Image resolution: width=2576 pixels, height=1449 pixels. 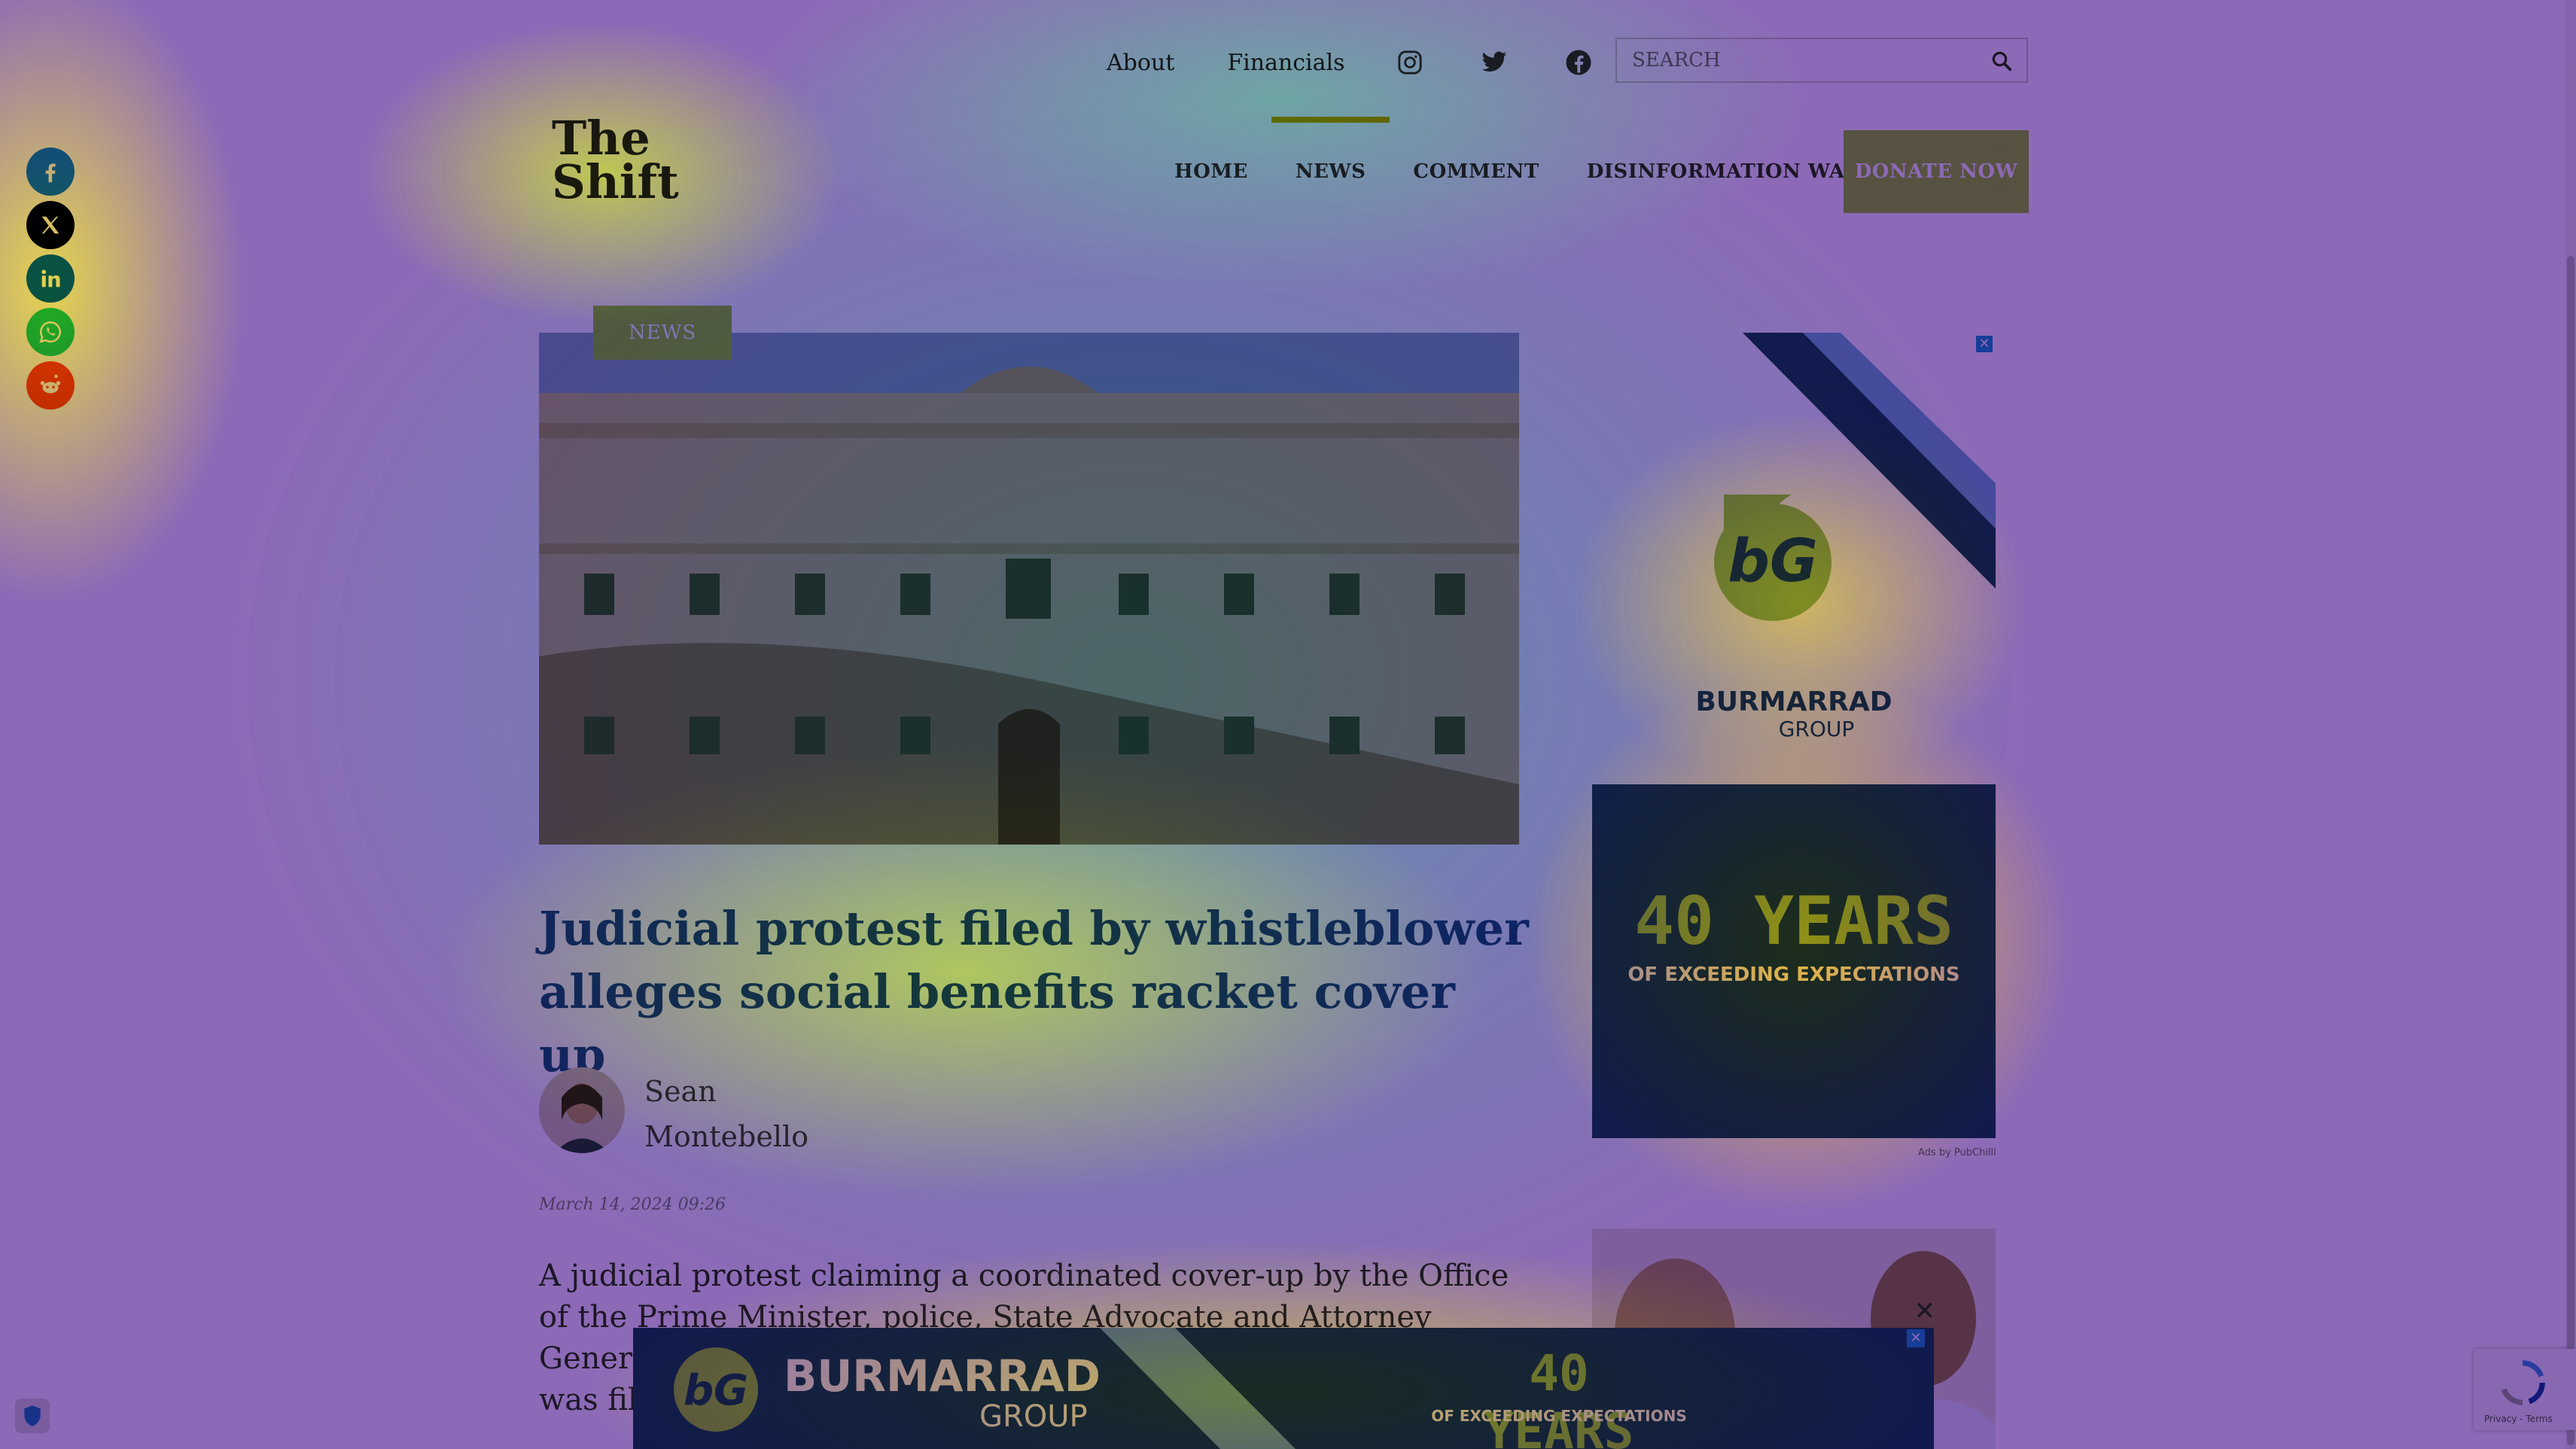 I want to click on bottom-ad-years: 40 YEARS, so click(x=1559, y=1396).